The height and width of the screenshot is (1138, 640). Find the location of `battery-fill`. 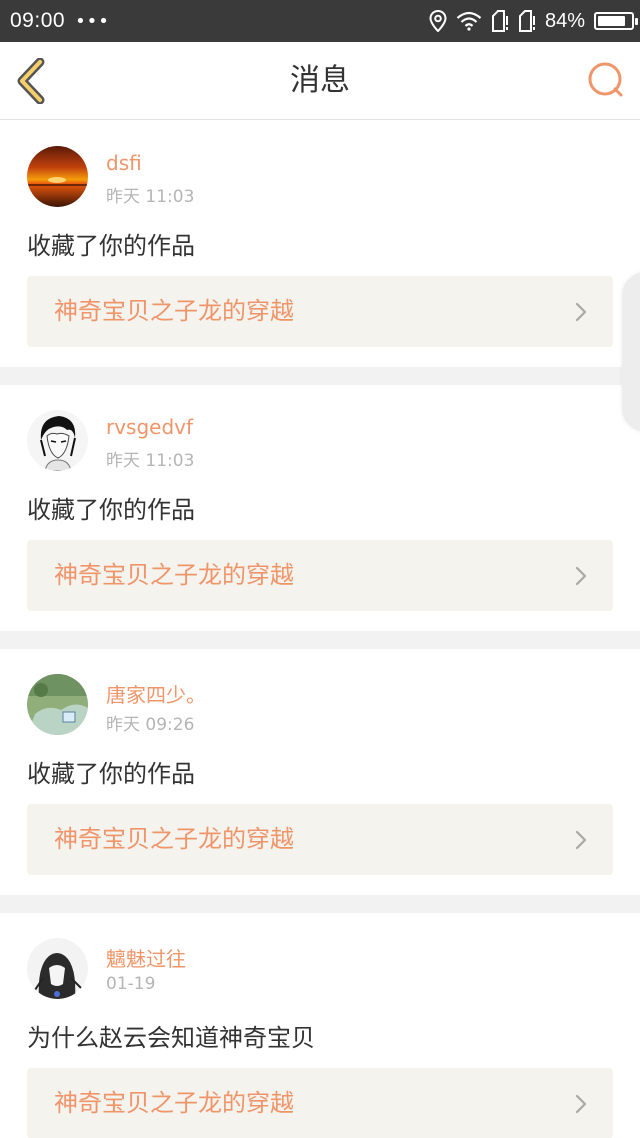

battery-fill is located at coordinates (611, 21).